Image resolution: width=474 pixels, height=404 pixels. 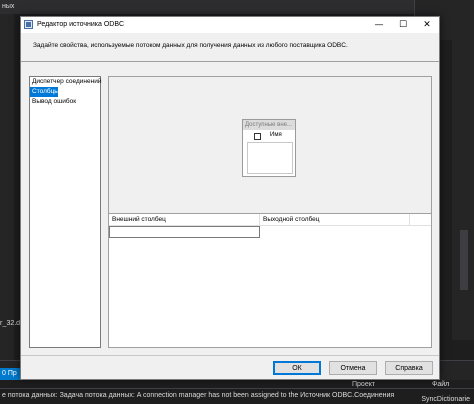 I want to click on close-button: ✕, so click(x=427, y=25).